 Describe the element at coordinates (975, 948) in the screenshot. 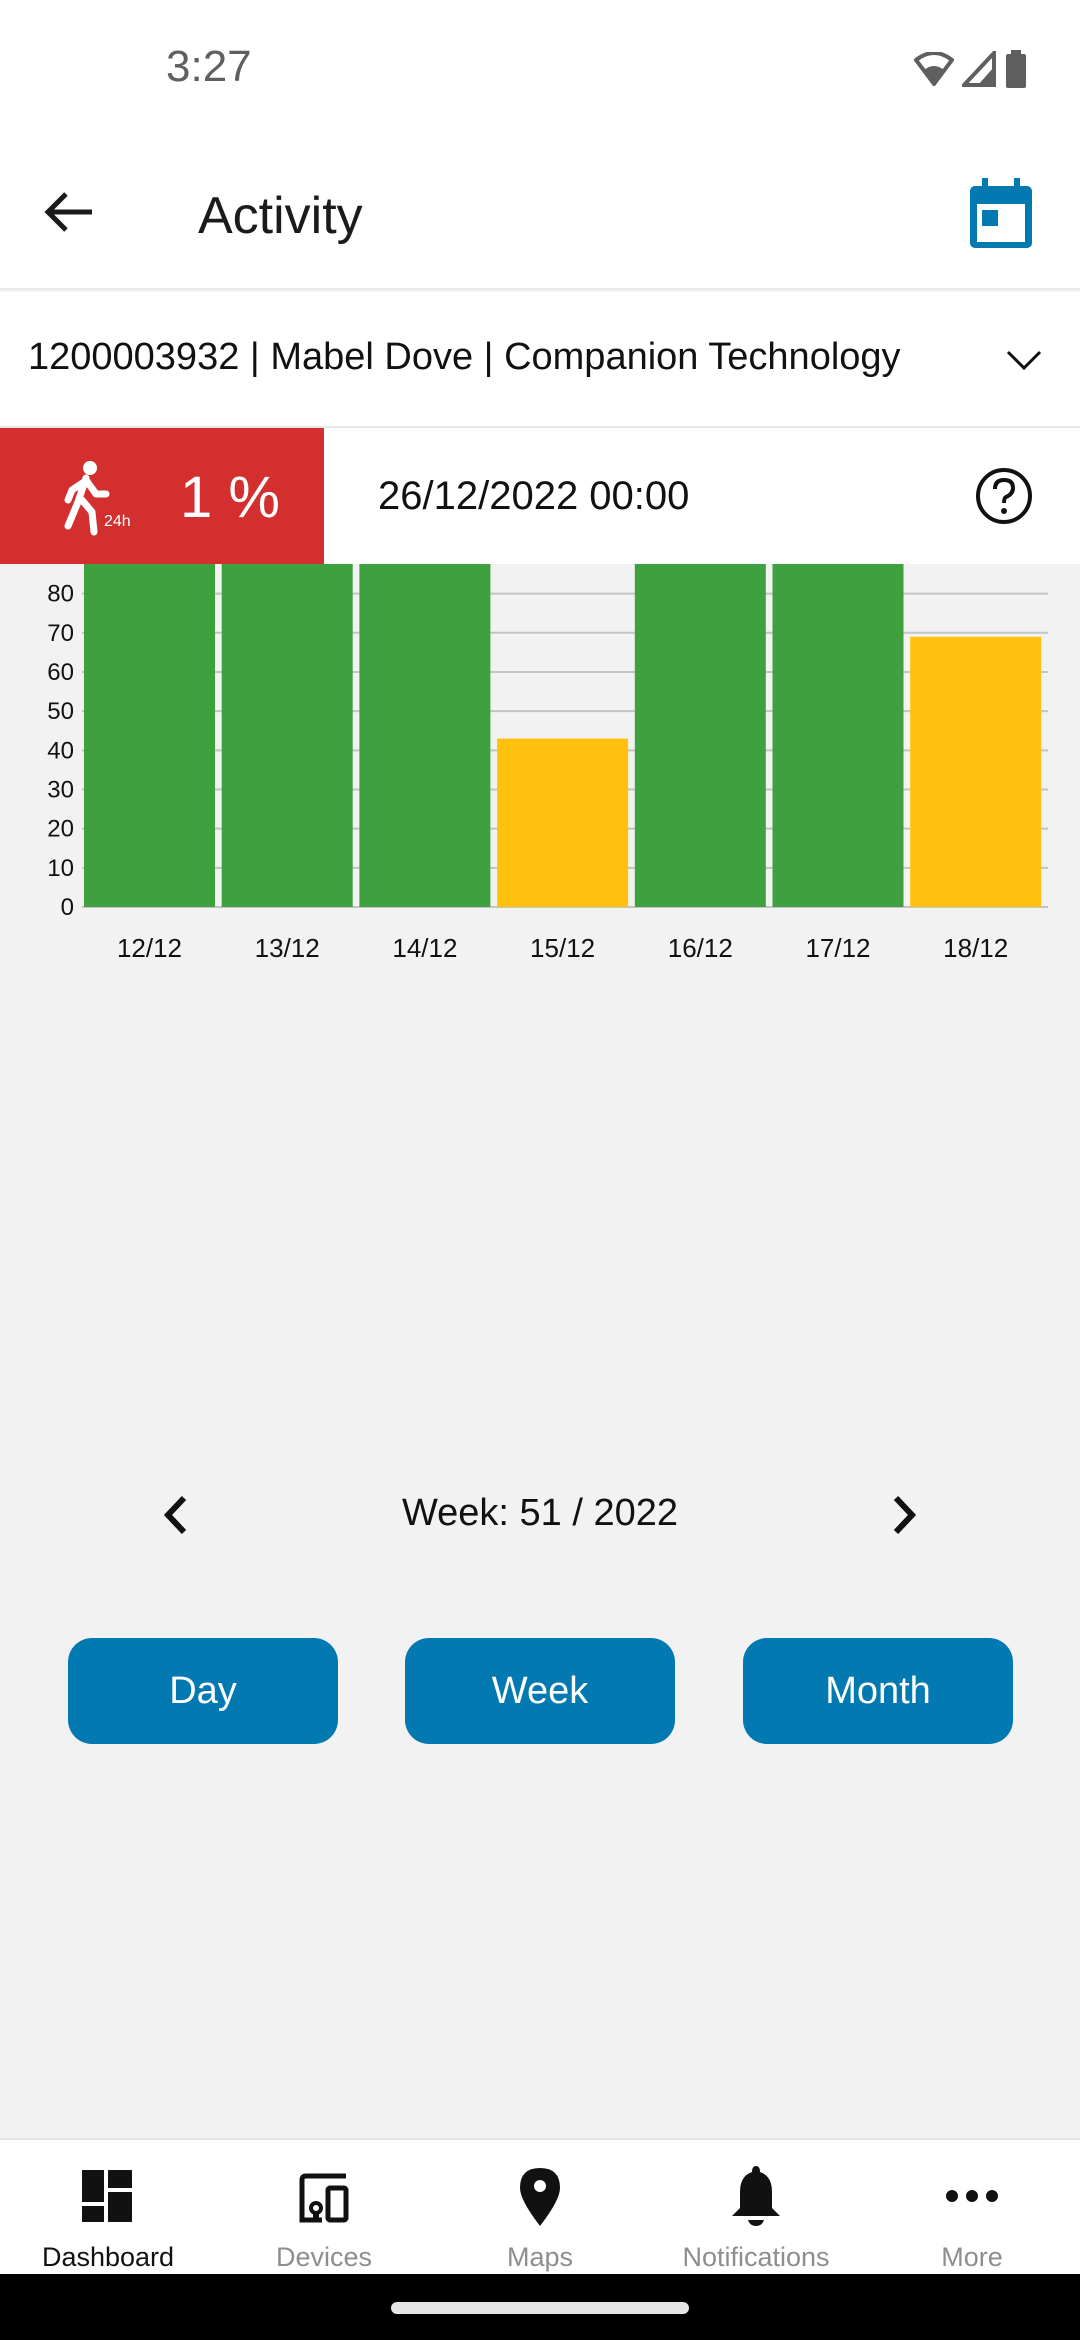

I see `x-tick-label: 18/12` at that location.